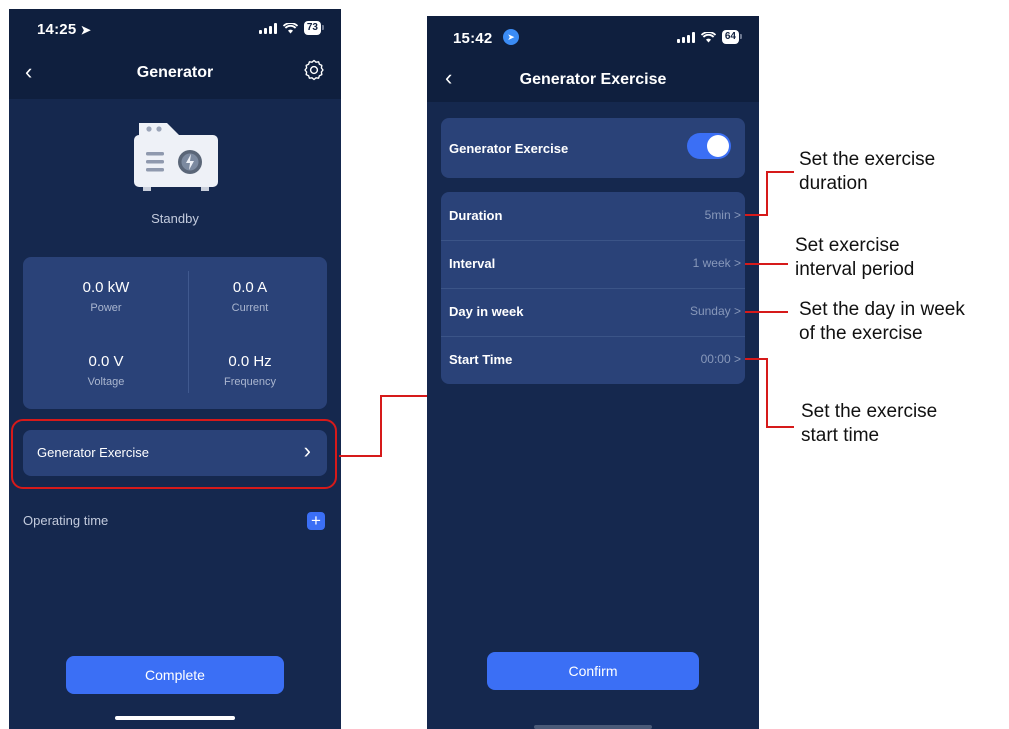 This screenshot has width=1009, height=729. What do you see at coordinates (106, 308) in the screenshot?
I see `power-label: Power` at bounding box center [106, 308].